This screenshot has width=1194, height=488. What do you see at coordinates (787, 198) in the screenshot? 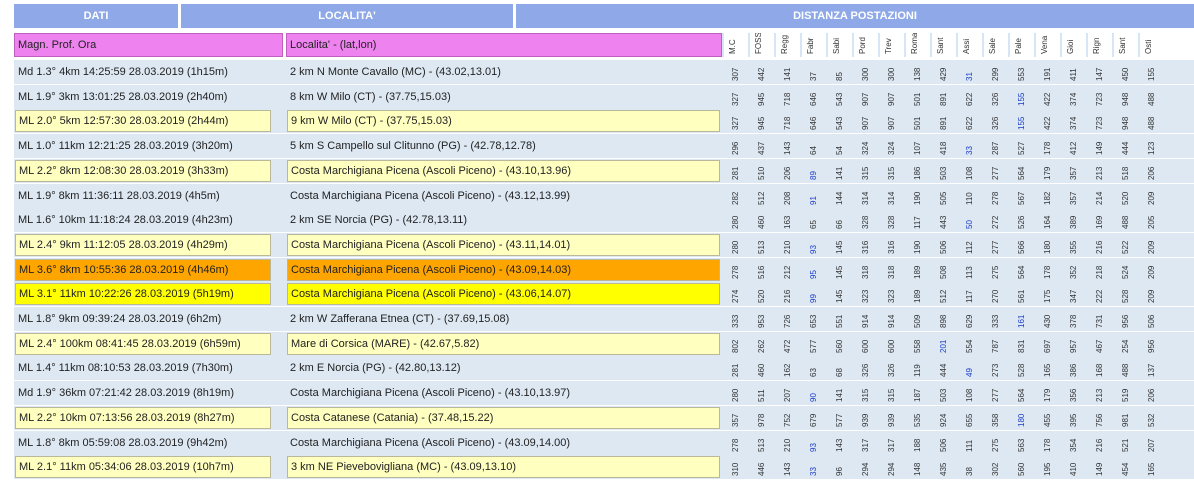
I see `distance-value-text: 208` at bounding box center [787, 198].